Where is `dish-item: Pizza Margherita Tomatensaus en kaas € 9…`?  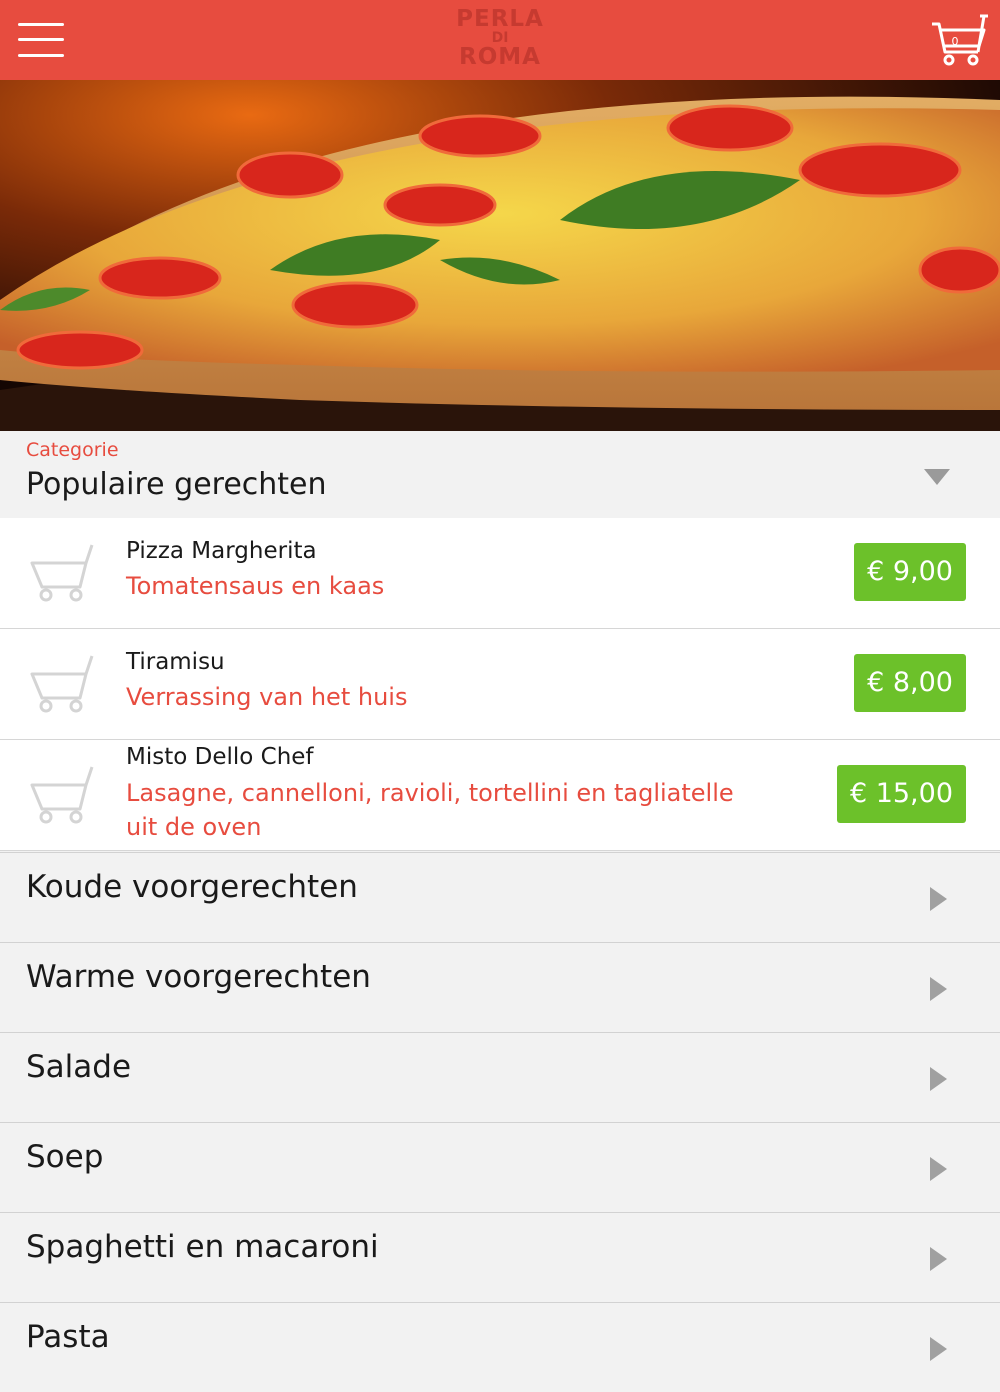 dish-item: Pizza Margherita Tomatensaus en kaas € 9… is located at coordinates (500, 573).